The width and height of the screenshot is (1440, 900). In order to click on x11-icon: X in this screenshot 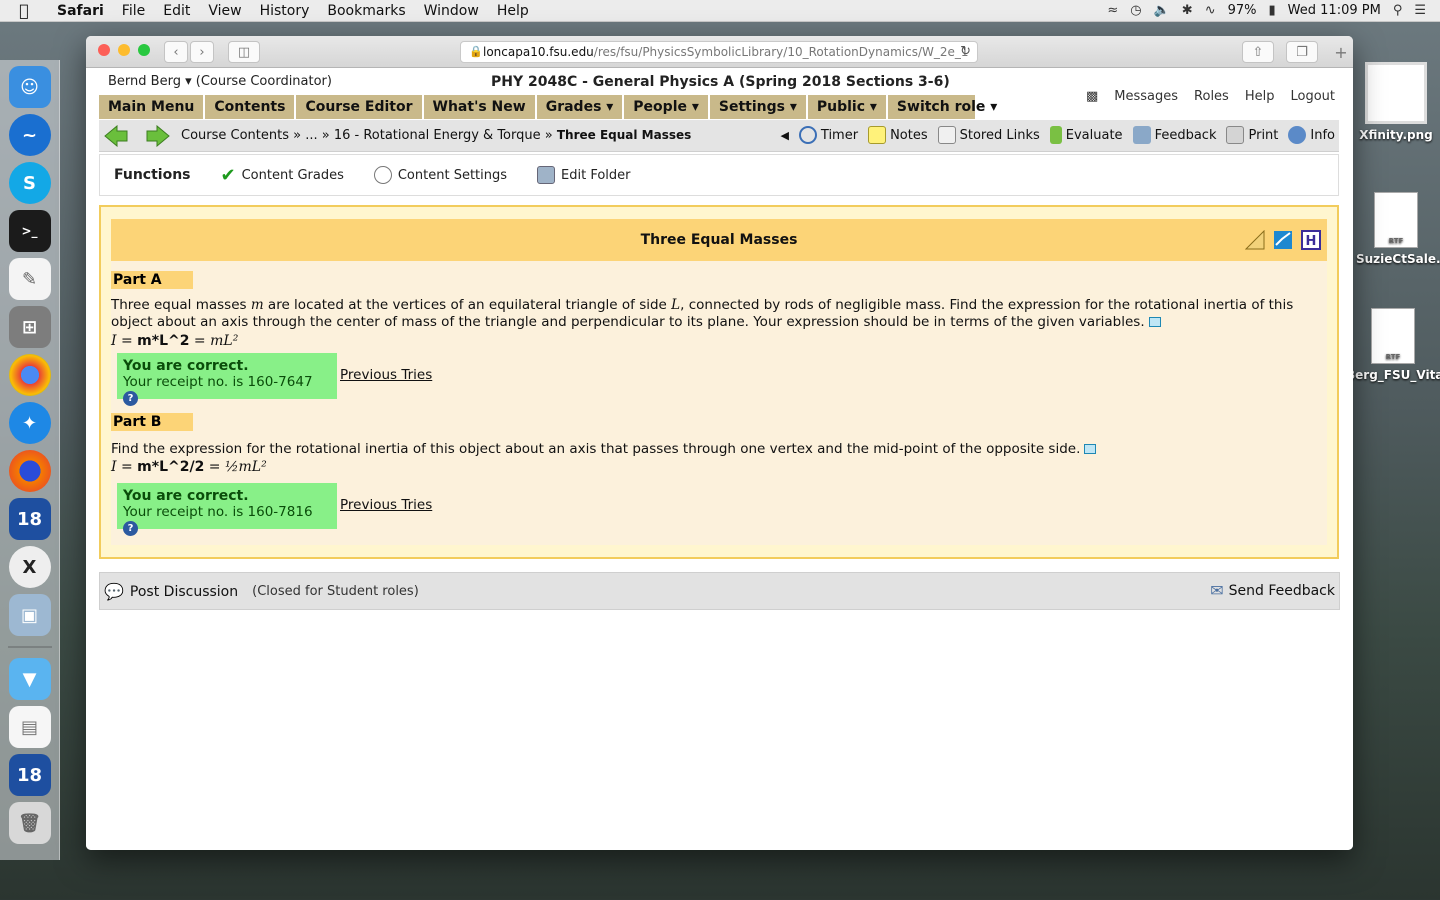, I will do `click(29, 567)`.